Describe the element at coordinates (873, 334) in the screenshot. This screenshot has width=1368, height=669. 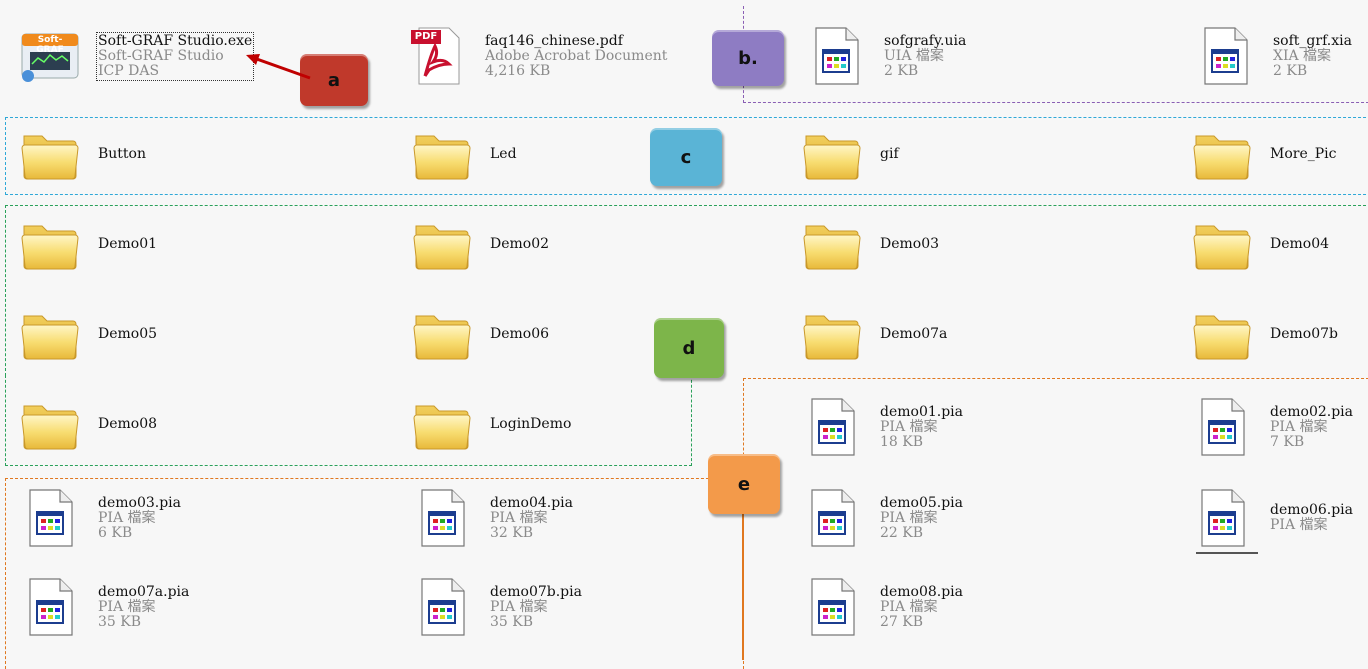
I see `folder-demo07a: Demo07a` at that location.